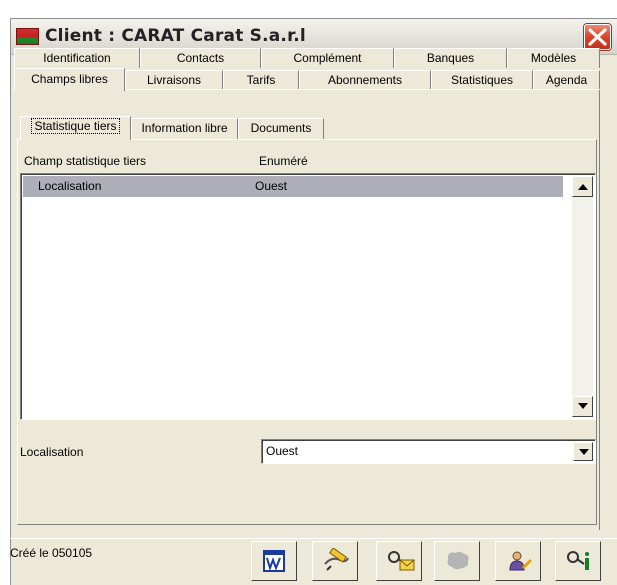 The image size is (617, 585). Describe the element at coordinates (85, 161) in the screenshot. I see `column-header-champ: Champ statistique tiers` at that location.